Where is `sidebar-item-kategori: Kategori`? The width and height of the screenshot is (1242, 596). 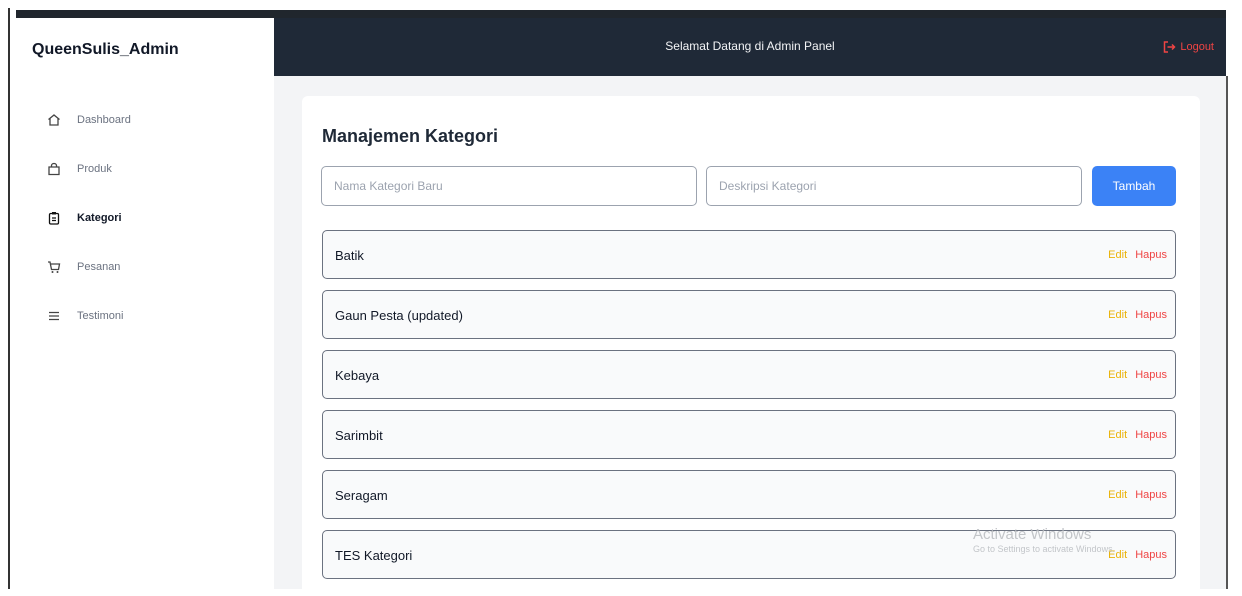
sidebar-item-kategori: Kategori is located at coordinates (88, 217).